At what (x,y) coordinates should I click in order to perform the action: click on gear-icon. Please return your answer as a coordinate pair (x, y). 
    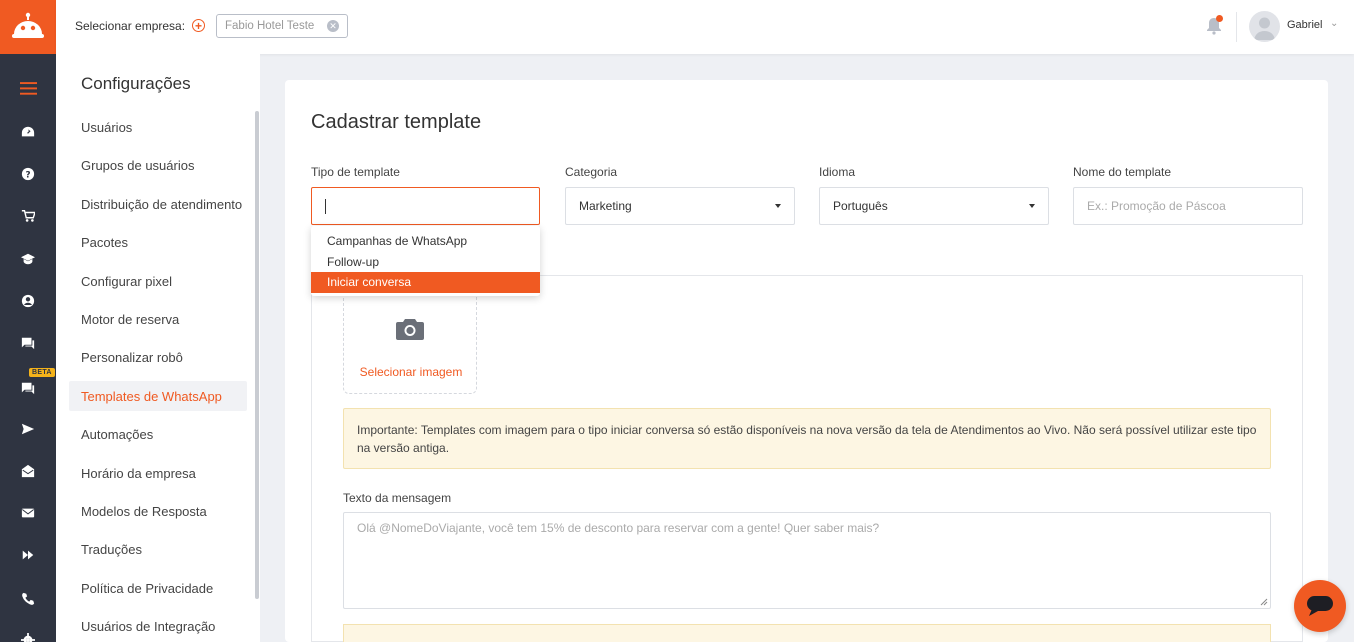
    Looking at the image, I should click on (28, 634).